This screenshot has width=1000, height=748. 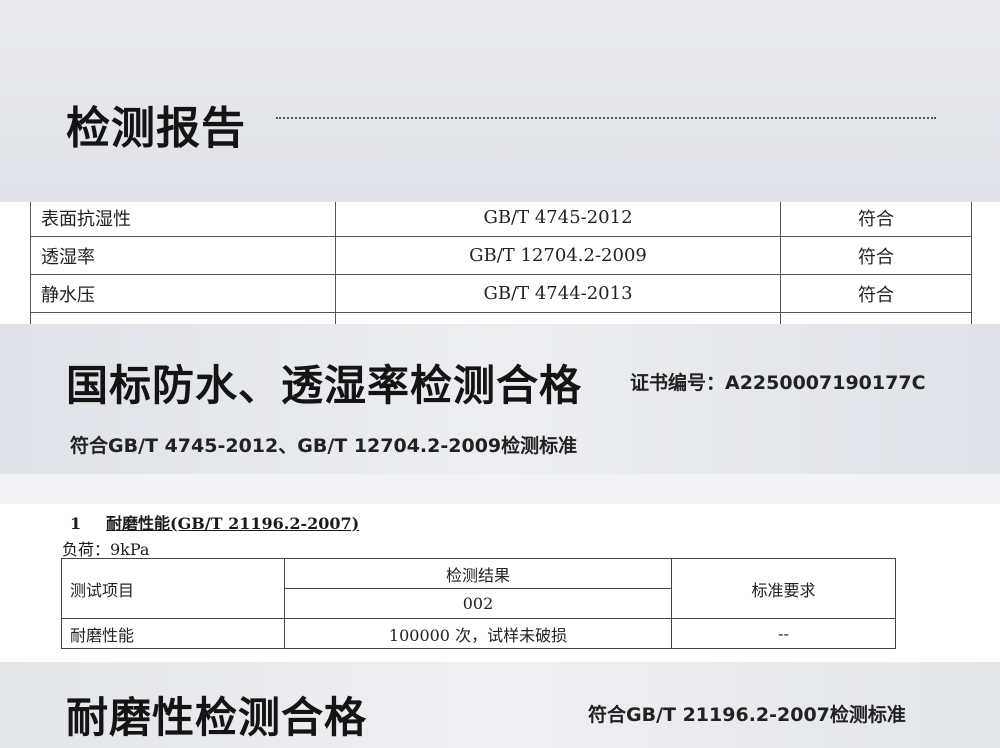 What do you see at coordinates (500, 489) in the screenshot?
I see `spacer-band` at bounding box center [500, 489].